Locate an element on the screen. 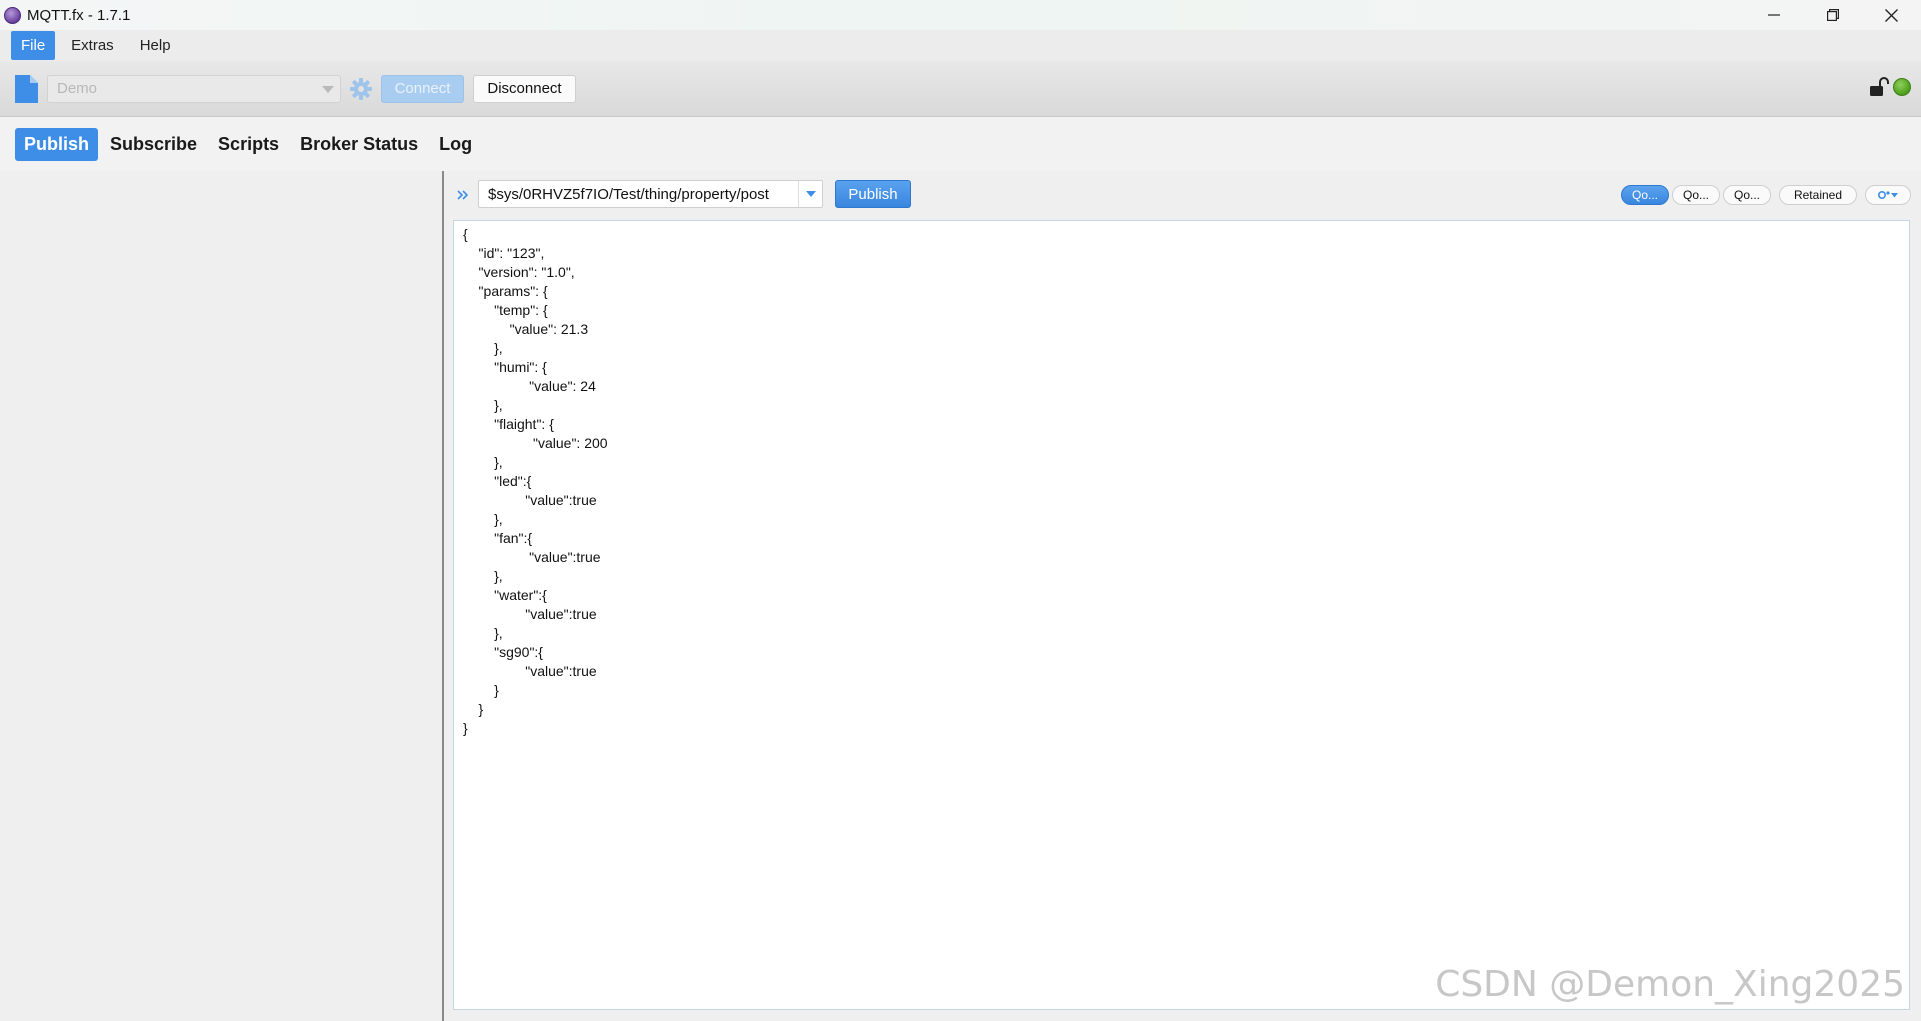 This screenshot has height=1021, width=1921. publish-settings-menu is located at coordinates (1888, 195).